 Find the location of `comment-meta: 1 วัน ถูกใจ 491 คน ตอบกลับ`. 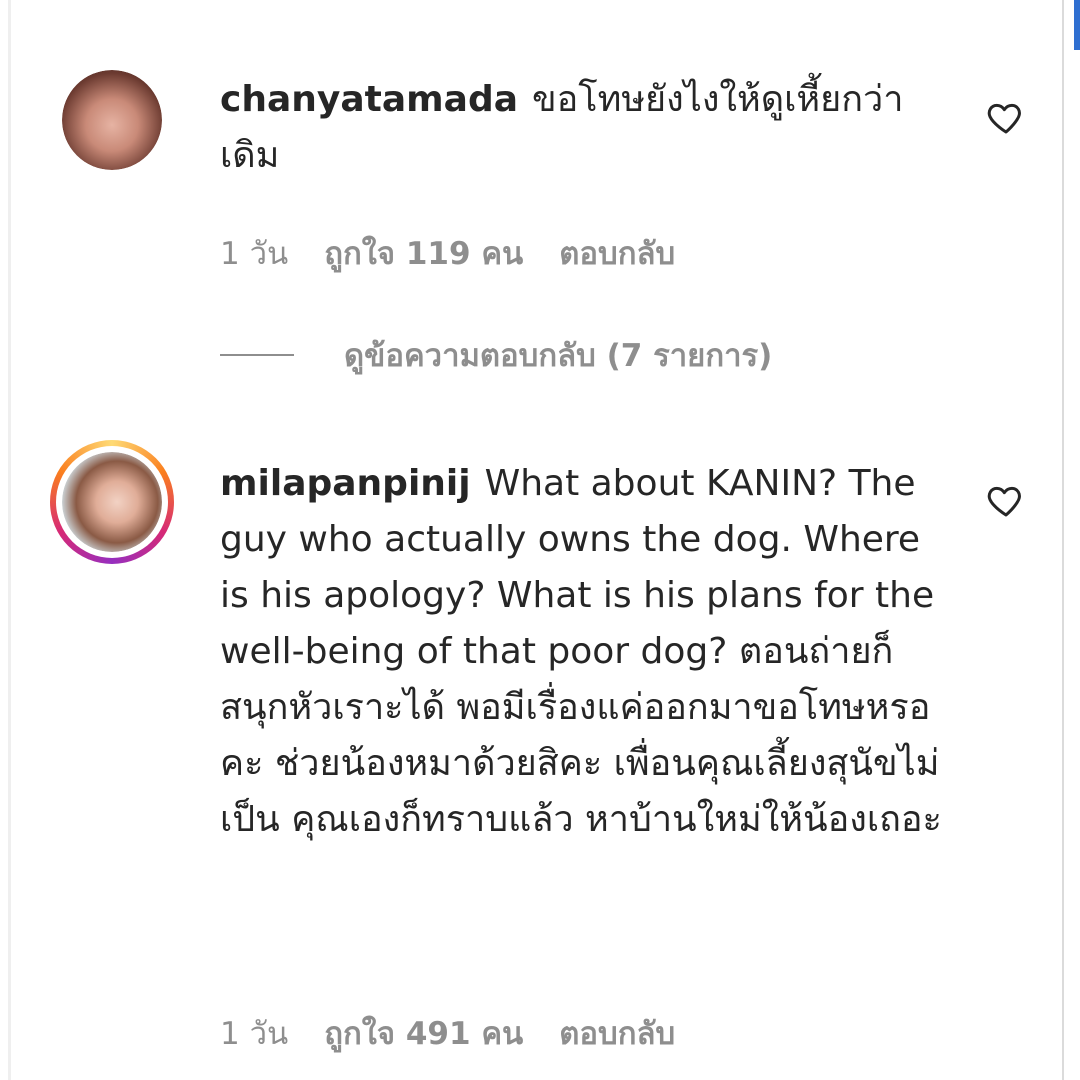

comment-meta: 1 วัน ถูกใจ 491 คน ตอบกลับ is located at coordinates (447, 1033).